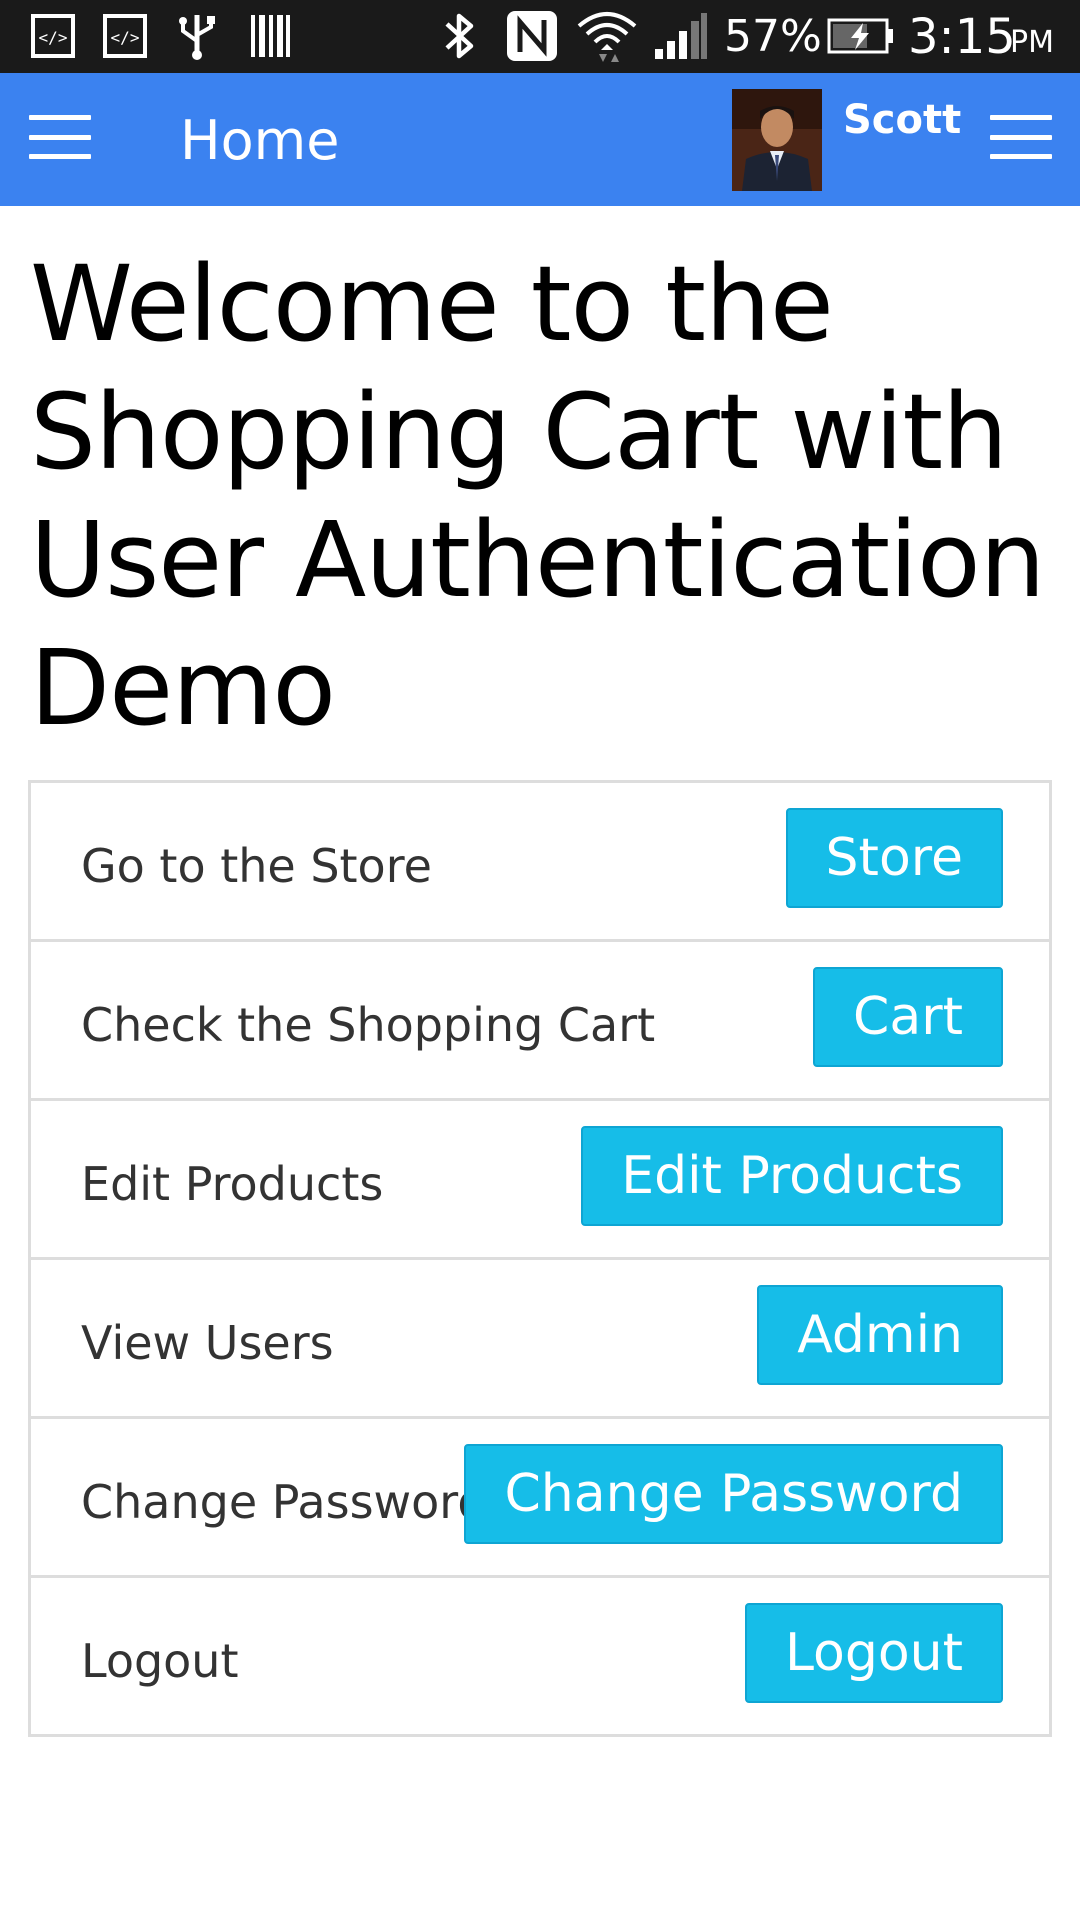 Image resolution: width=1080 pixels, height=1920 pixels. What do you see at coordinates (873, 1653) in the screenshot?
I see `logout-button: Logout` at bounding box center [873, 1653].